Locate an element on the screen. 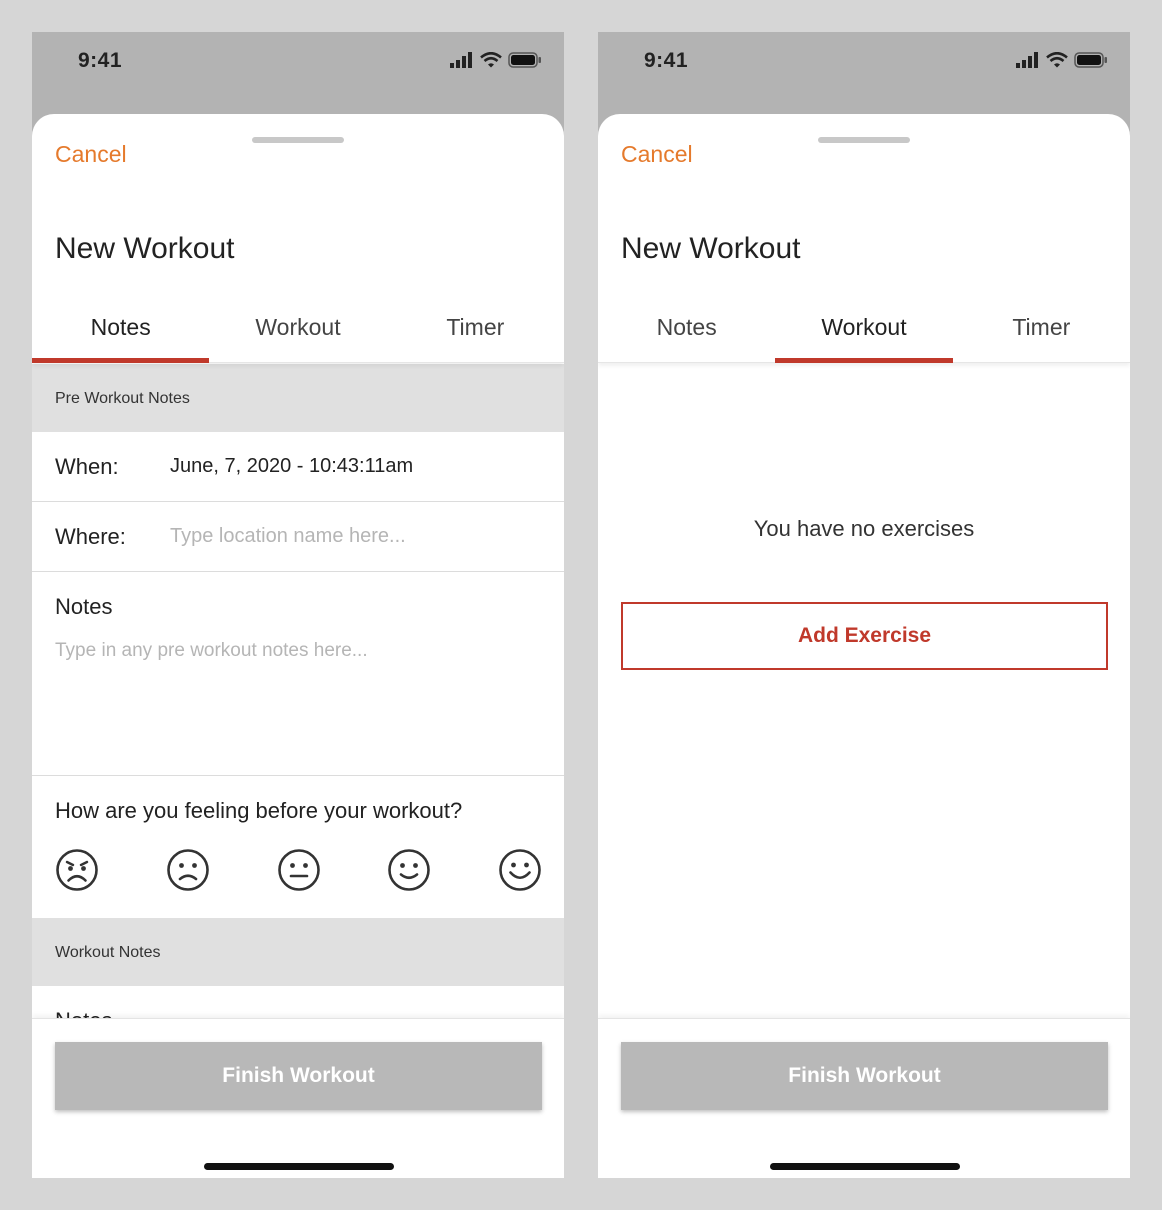  neutral-icon is located at coordinates (299, 870).